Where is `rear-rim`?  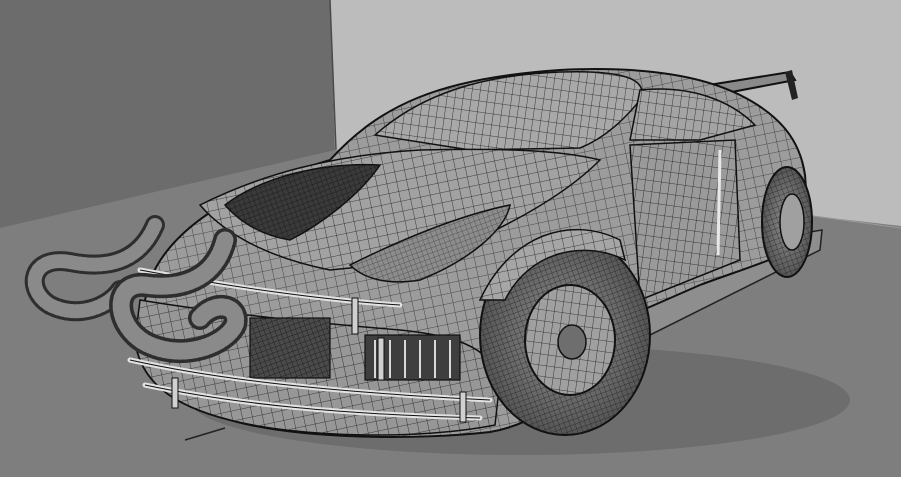 rear-rim is located at coordinates (792, 222).